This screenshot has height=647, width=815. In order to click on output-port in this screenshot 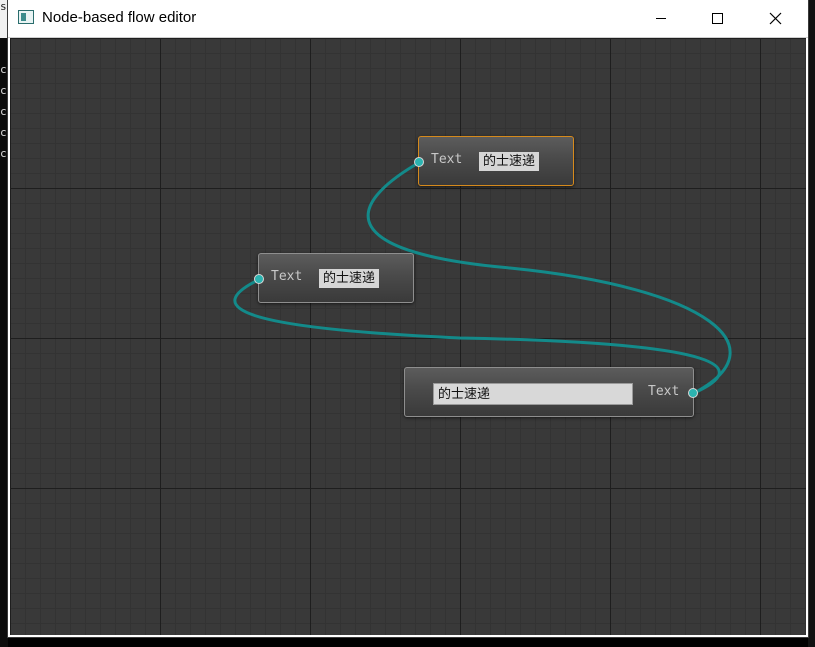, I will do `click(693, 393)`.